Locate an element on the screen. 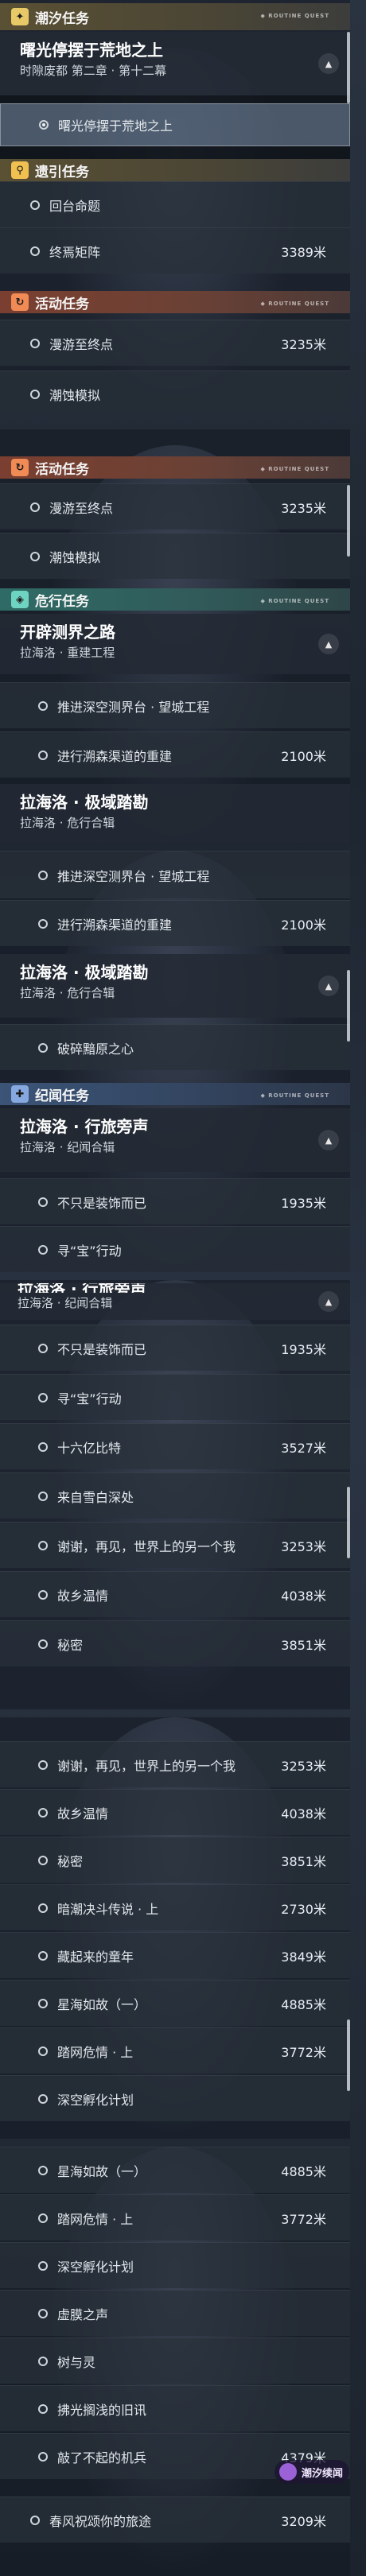  quest-name: 拉海洛 · 极域踏勘 is located at coordinates (84, 972).